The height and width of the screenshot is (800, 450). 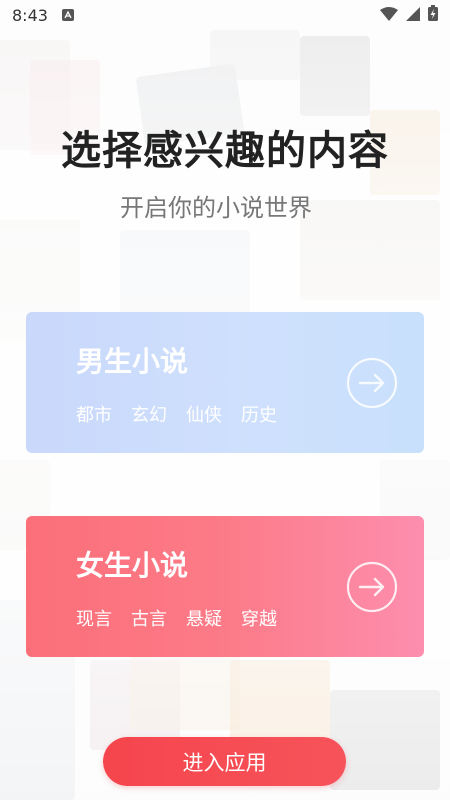 I want to click on card-tag: 玄幻, so click(x=149, y=415).